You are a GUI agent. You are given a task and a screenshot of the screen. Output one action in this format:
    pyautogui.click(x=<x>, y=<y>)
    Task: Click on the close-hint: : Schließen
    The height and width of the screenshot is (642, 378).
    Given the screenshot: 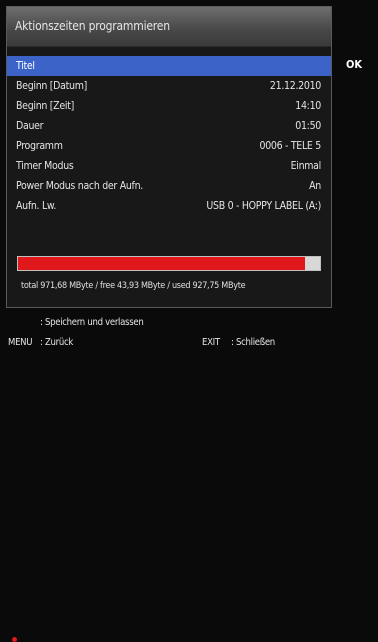 What is the action you would take?
    pyautogui.click(x=253, y=342)
    